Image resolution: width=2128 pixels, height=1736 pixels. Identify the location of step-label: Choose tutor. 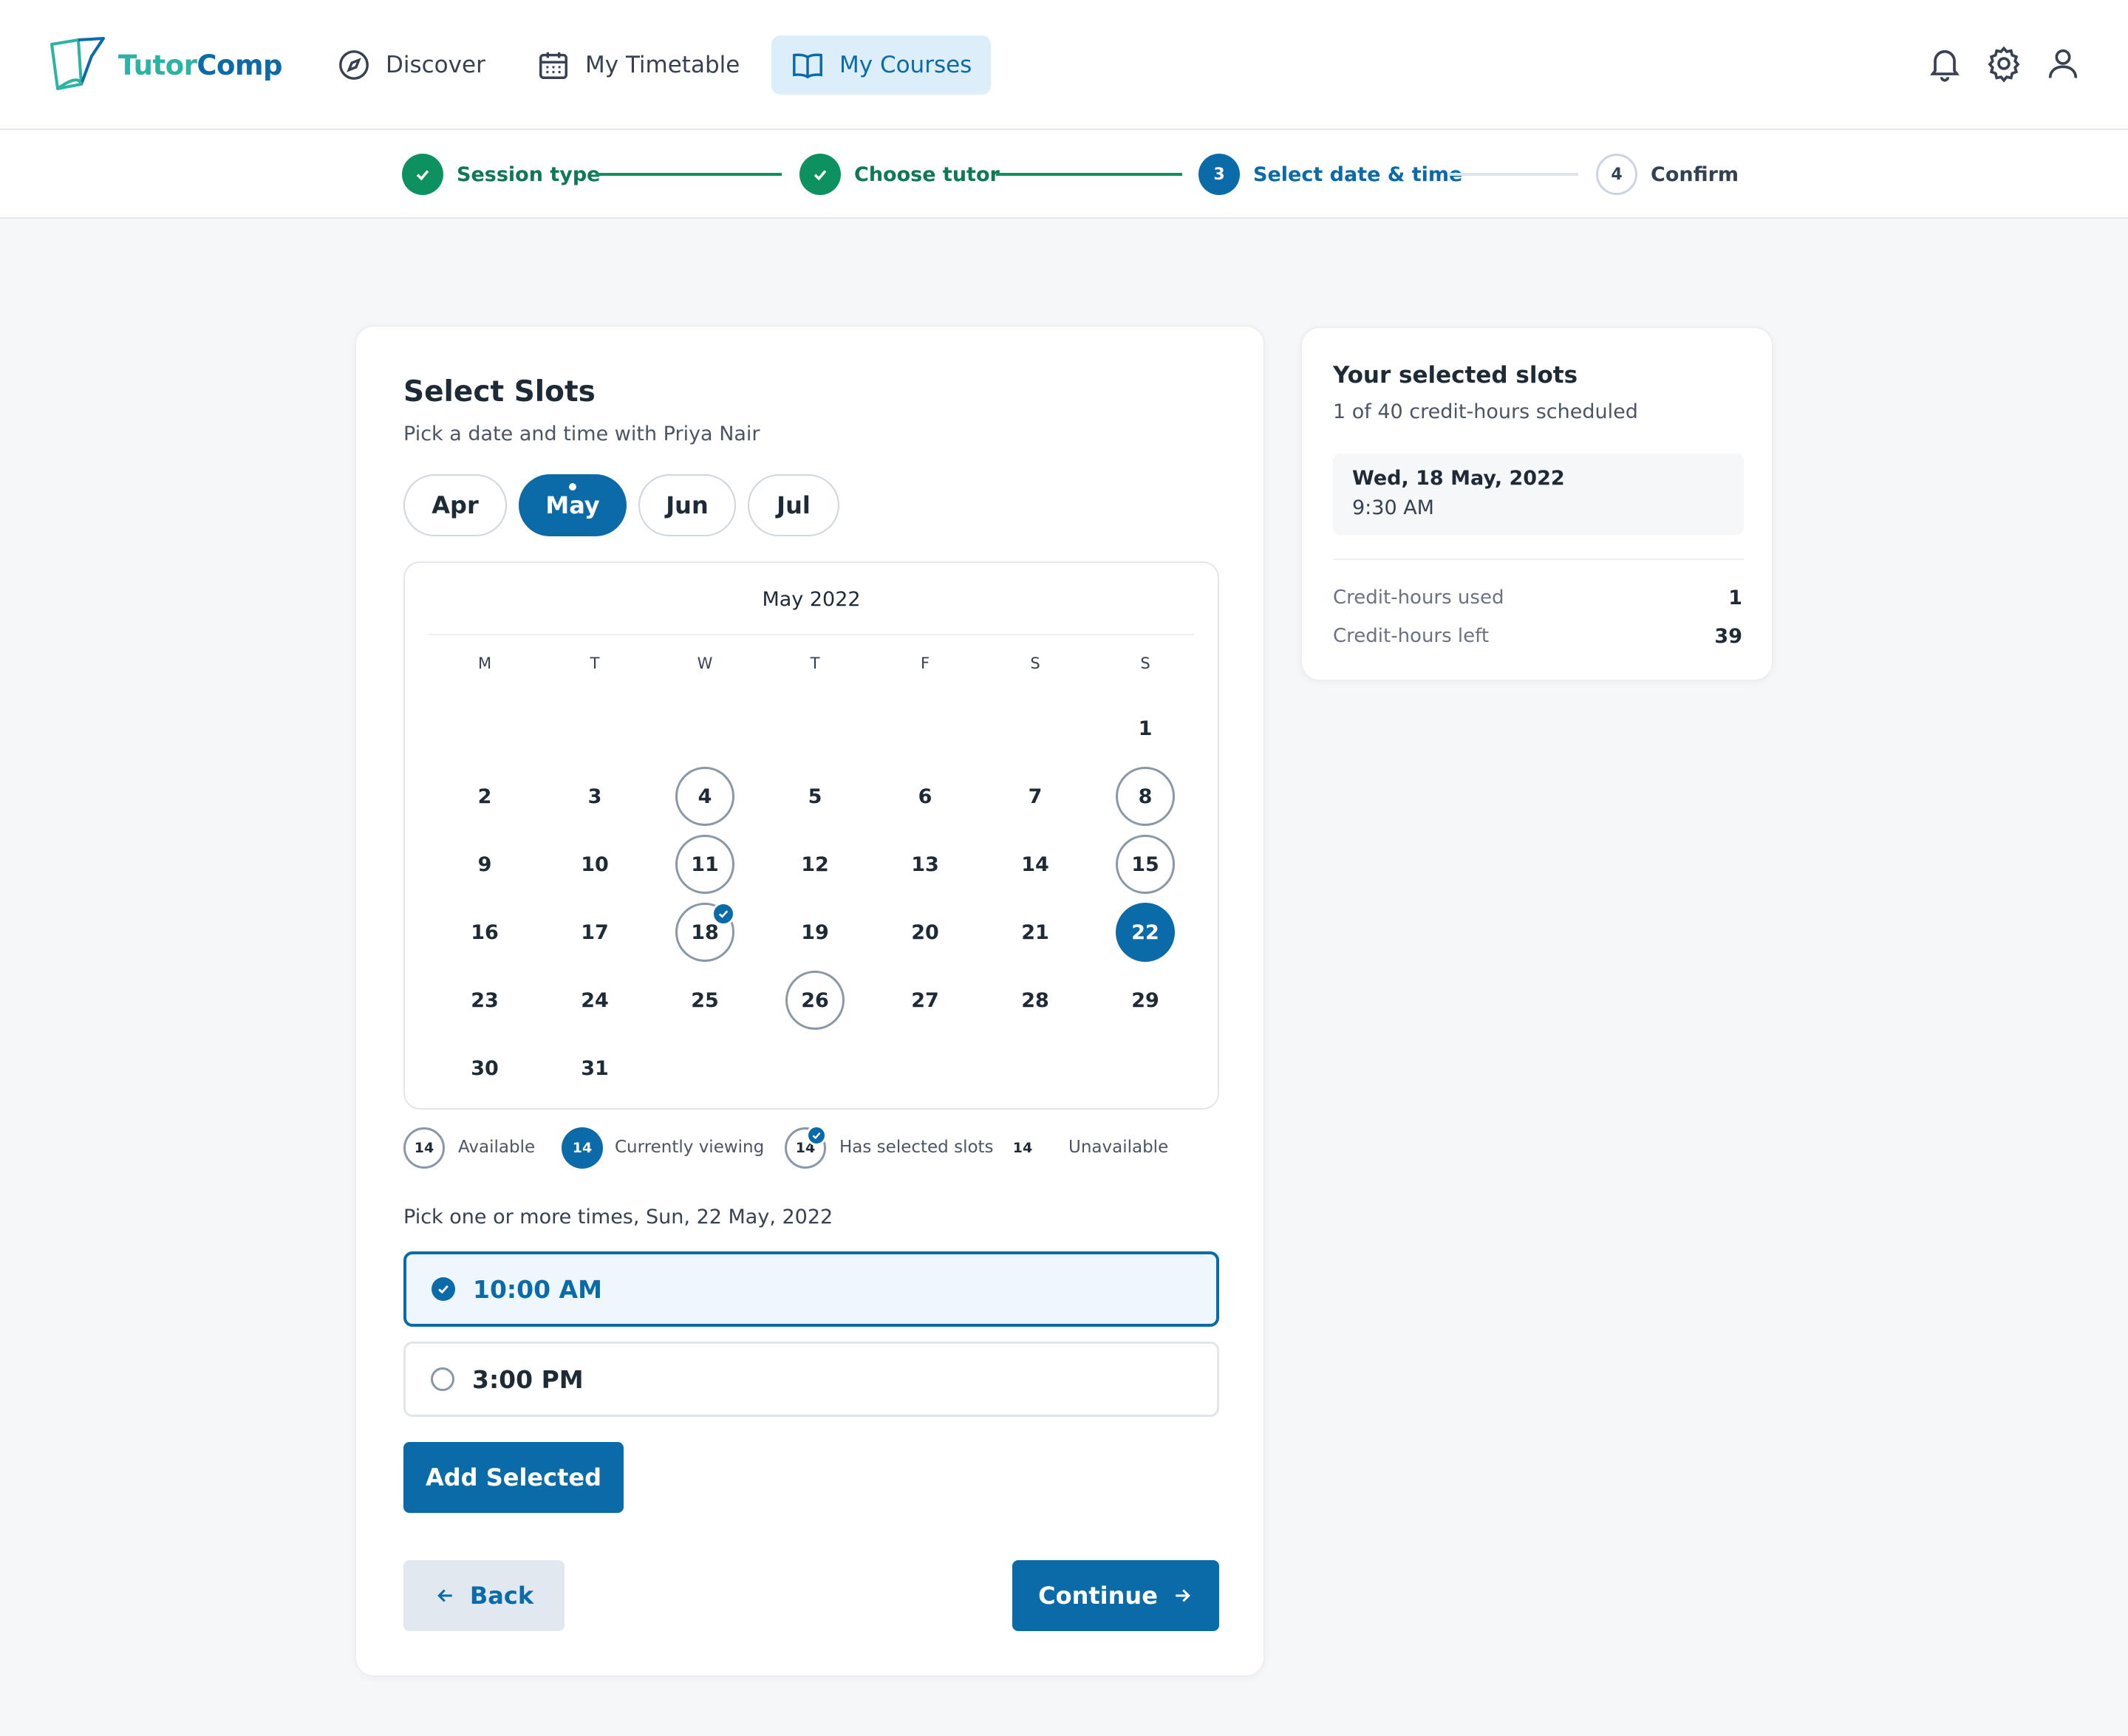
(927, 174).